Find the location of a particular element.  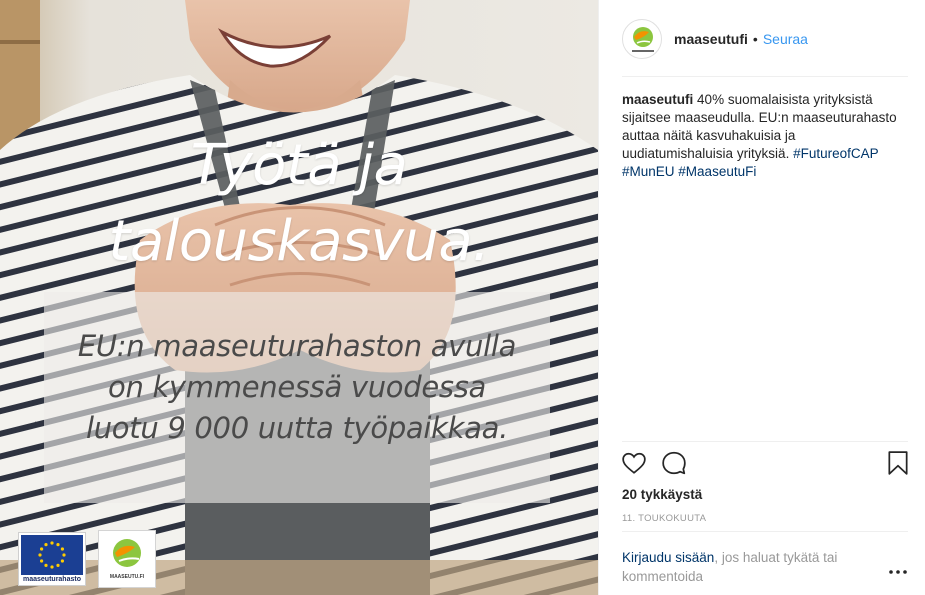

bookmark-icon is located at coordinates (898, 463).